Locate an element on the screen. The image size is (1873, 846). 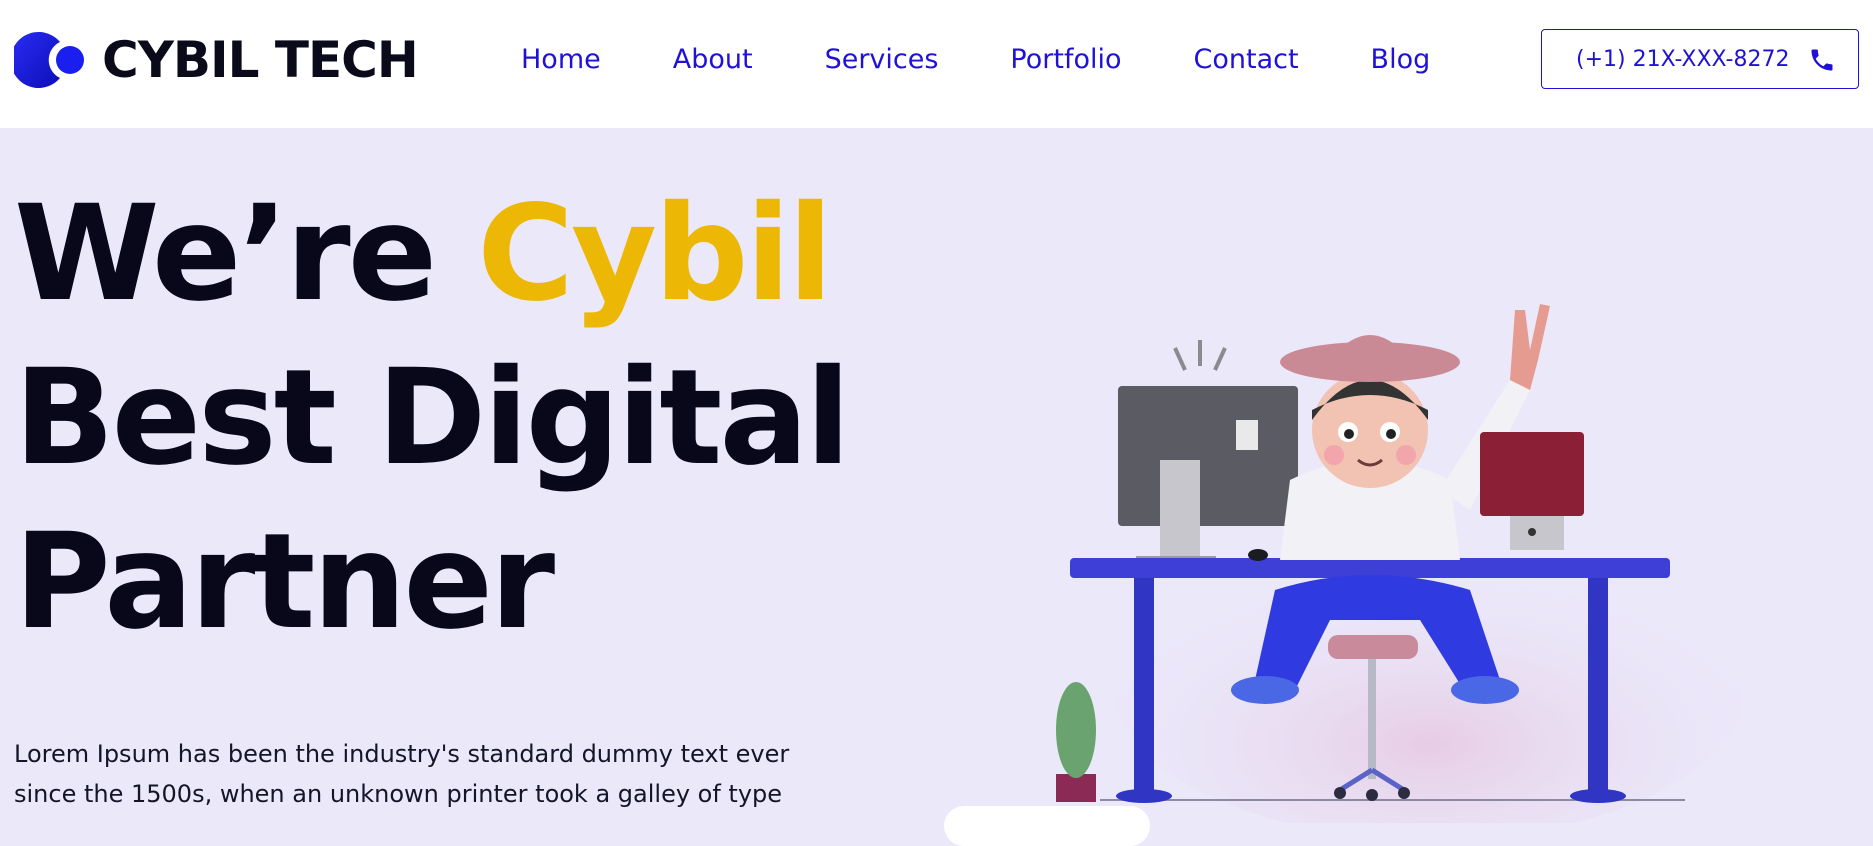
hero-title-line-1: We’re Cybil is located at coordinates (431, 254).